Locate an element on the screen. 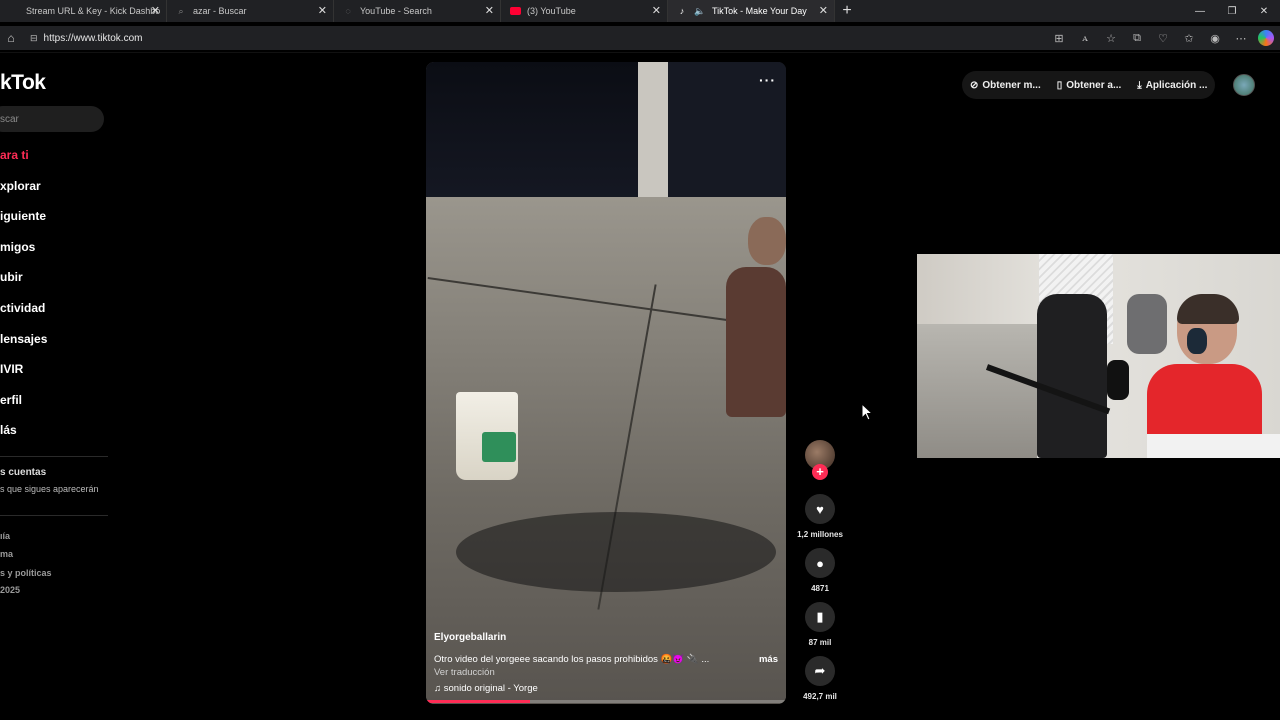 The image size is (1280, 720). restore-button: ❐ is located at coordinates (1232, 11).